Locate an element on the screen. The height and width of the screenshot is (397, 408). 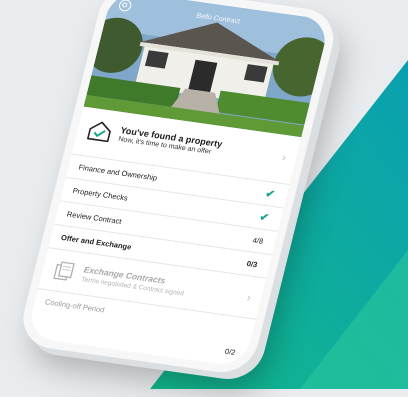
step-label: Review Contract is located at coordinates (94, 217).